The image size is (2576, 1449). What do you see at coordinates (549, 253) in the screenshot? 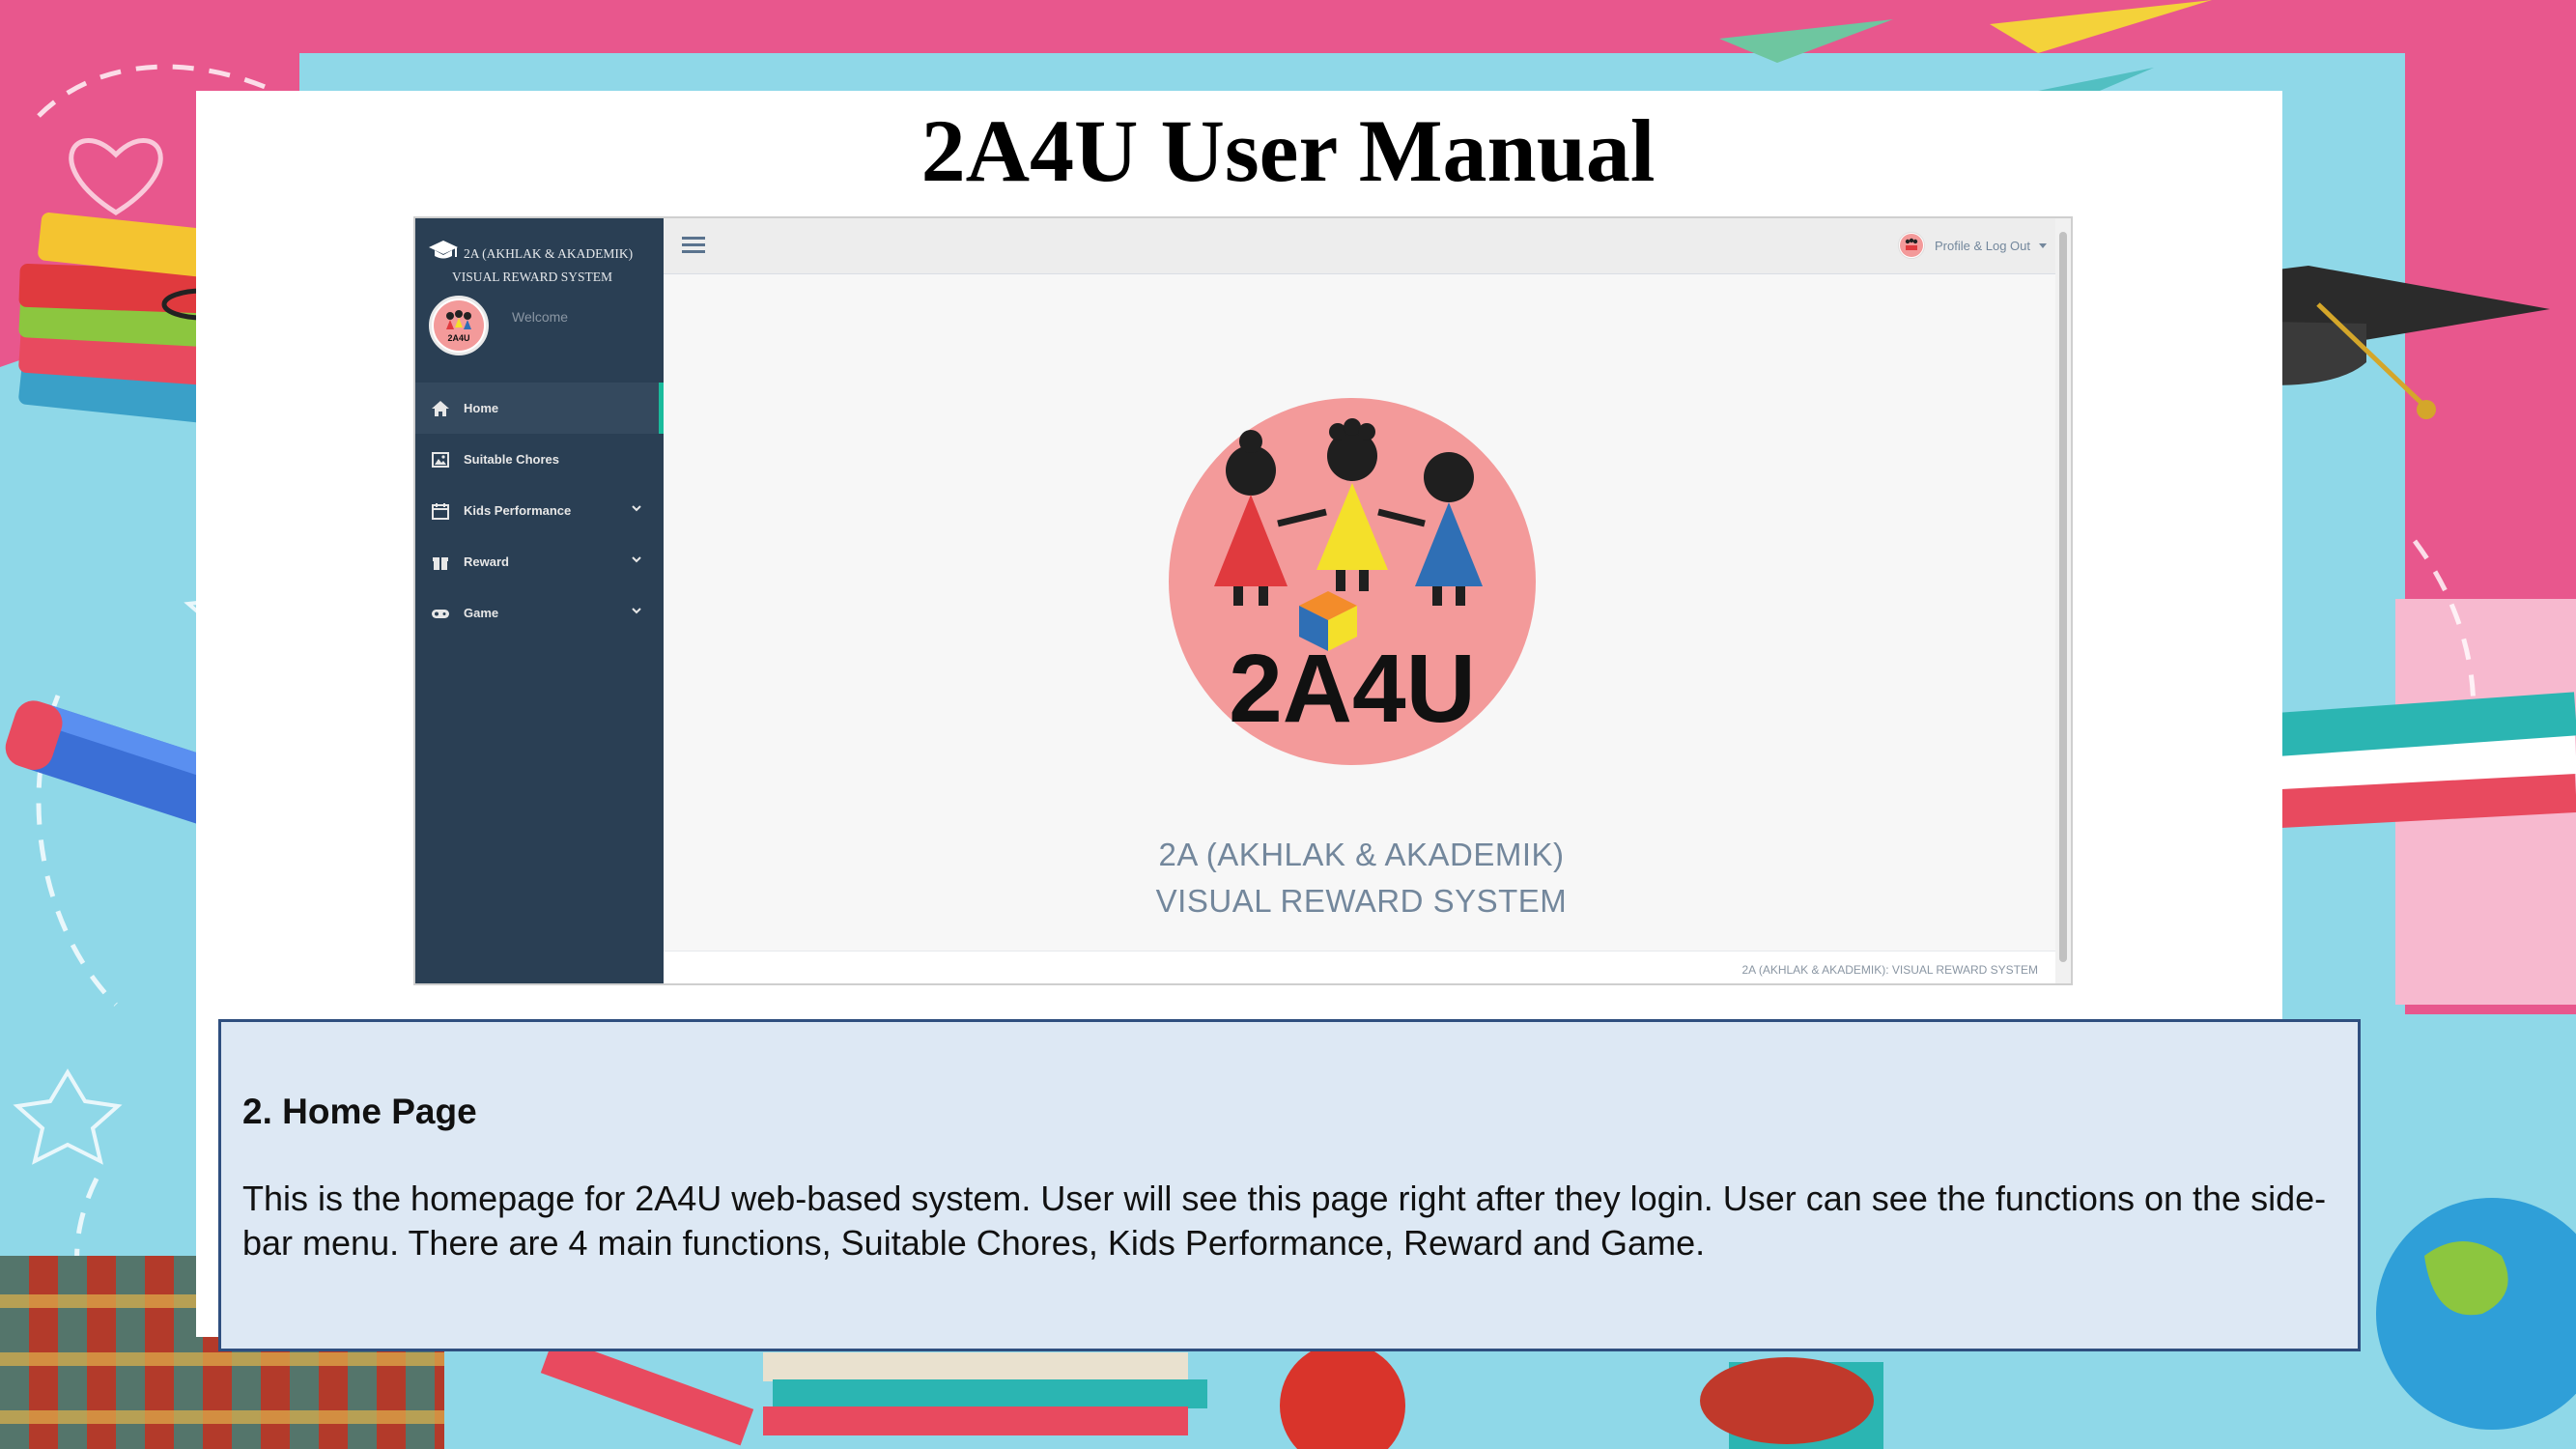
I see `brand-name: 2A (AKHLAK & AKADEMIK)` at bounding box center [549, 253].